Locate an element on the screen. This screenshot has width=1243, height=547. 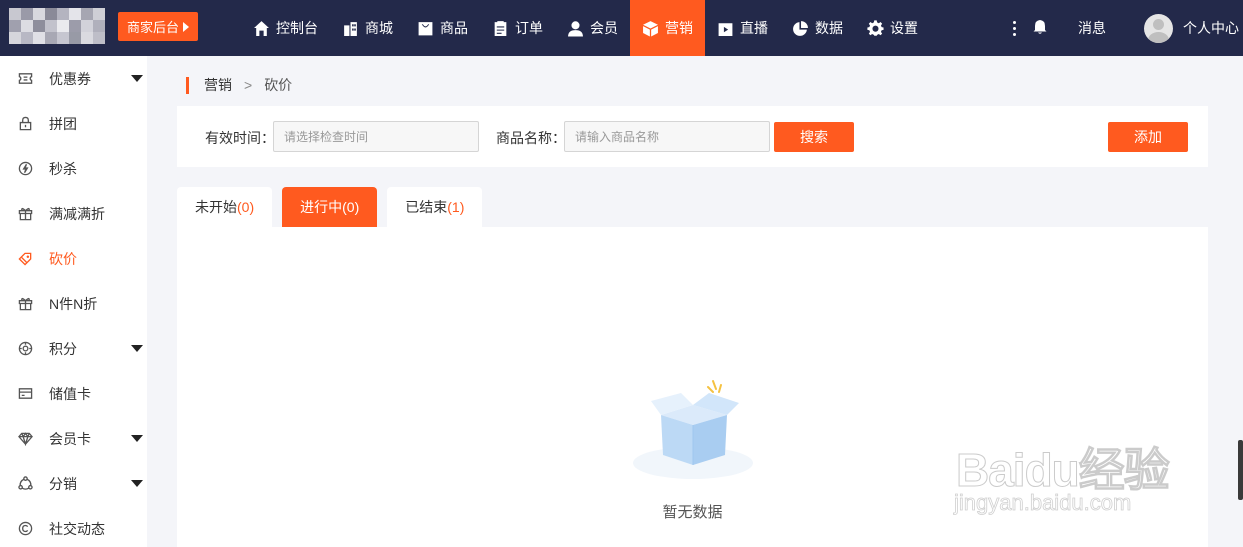
breadcrumb-parent: 营销 is located at coordinates (218, 85).